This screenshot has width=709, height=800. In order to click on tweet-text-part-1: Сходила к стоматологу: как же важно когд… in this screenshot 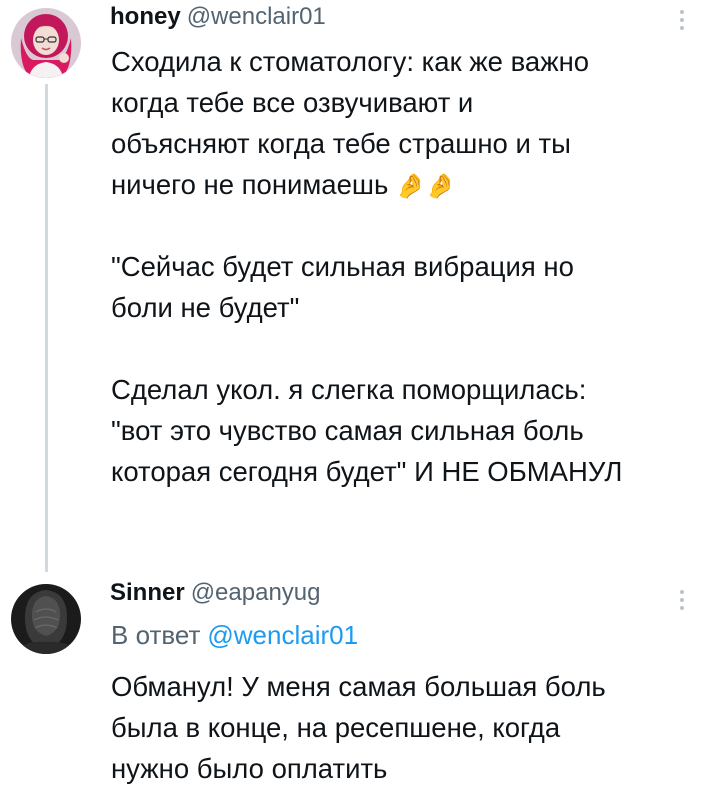, I will do `click(350, 123)`.